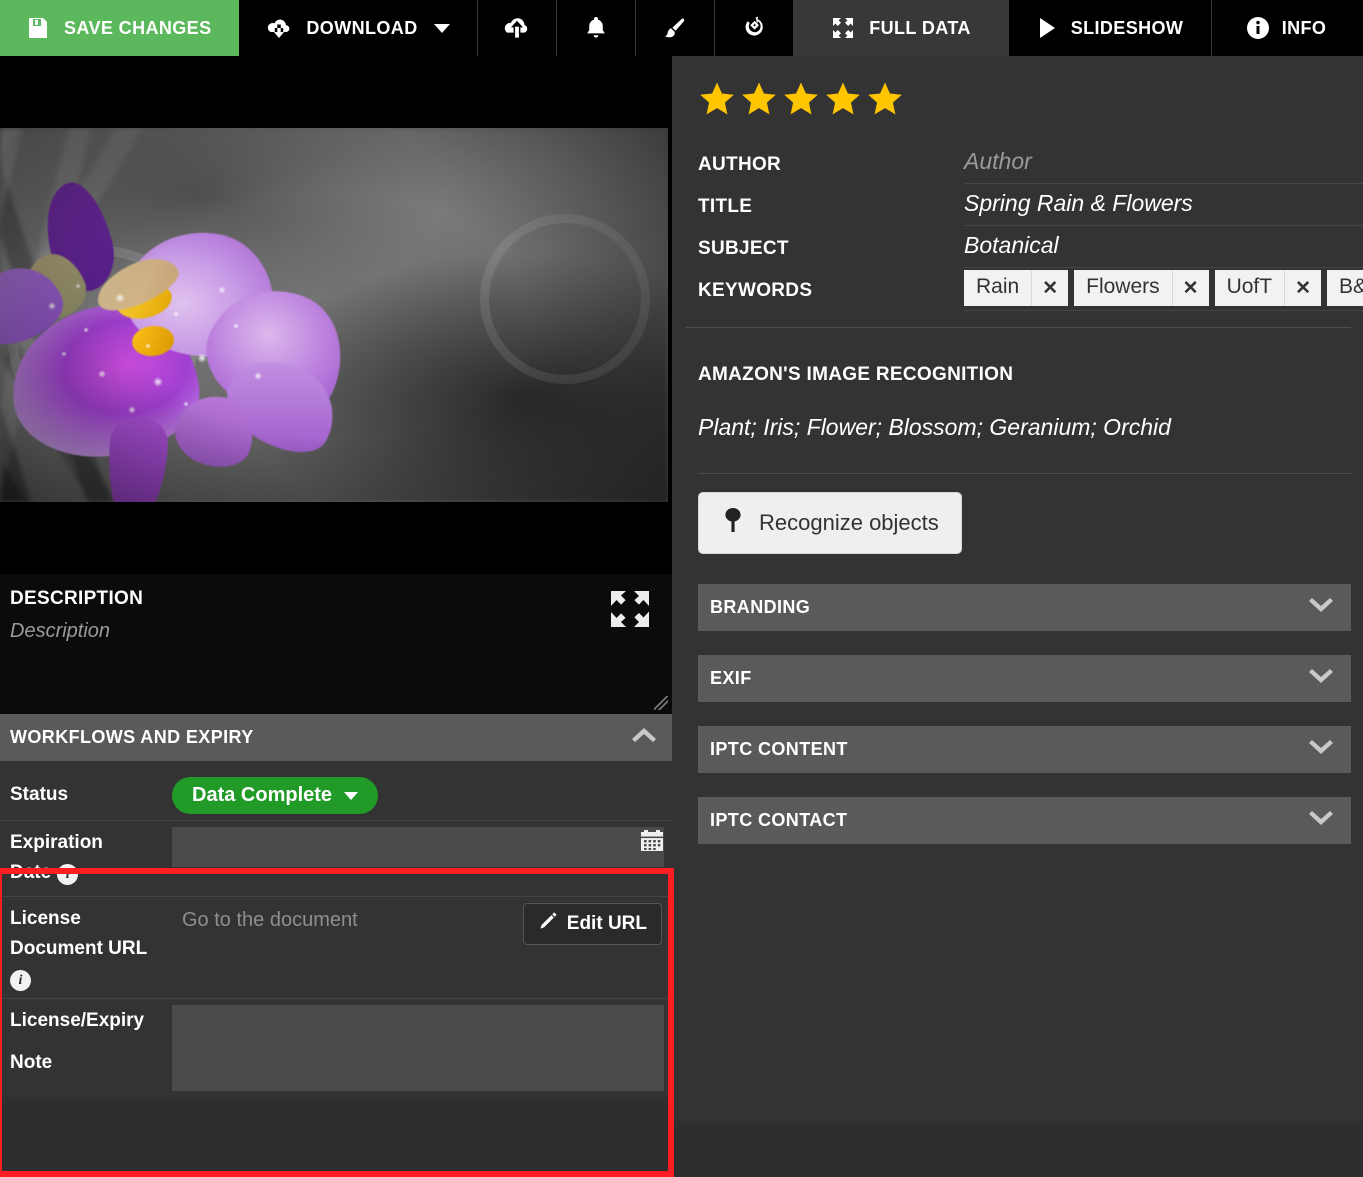 The width and height of the screenshot is (1363, 1177). What do you see at coordinates (418, 847) in the screenshot?
I see `expiration-date-input` at bounding box center [418, 847].